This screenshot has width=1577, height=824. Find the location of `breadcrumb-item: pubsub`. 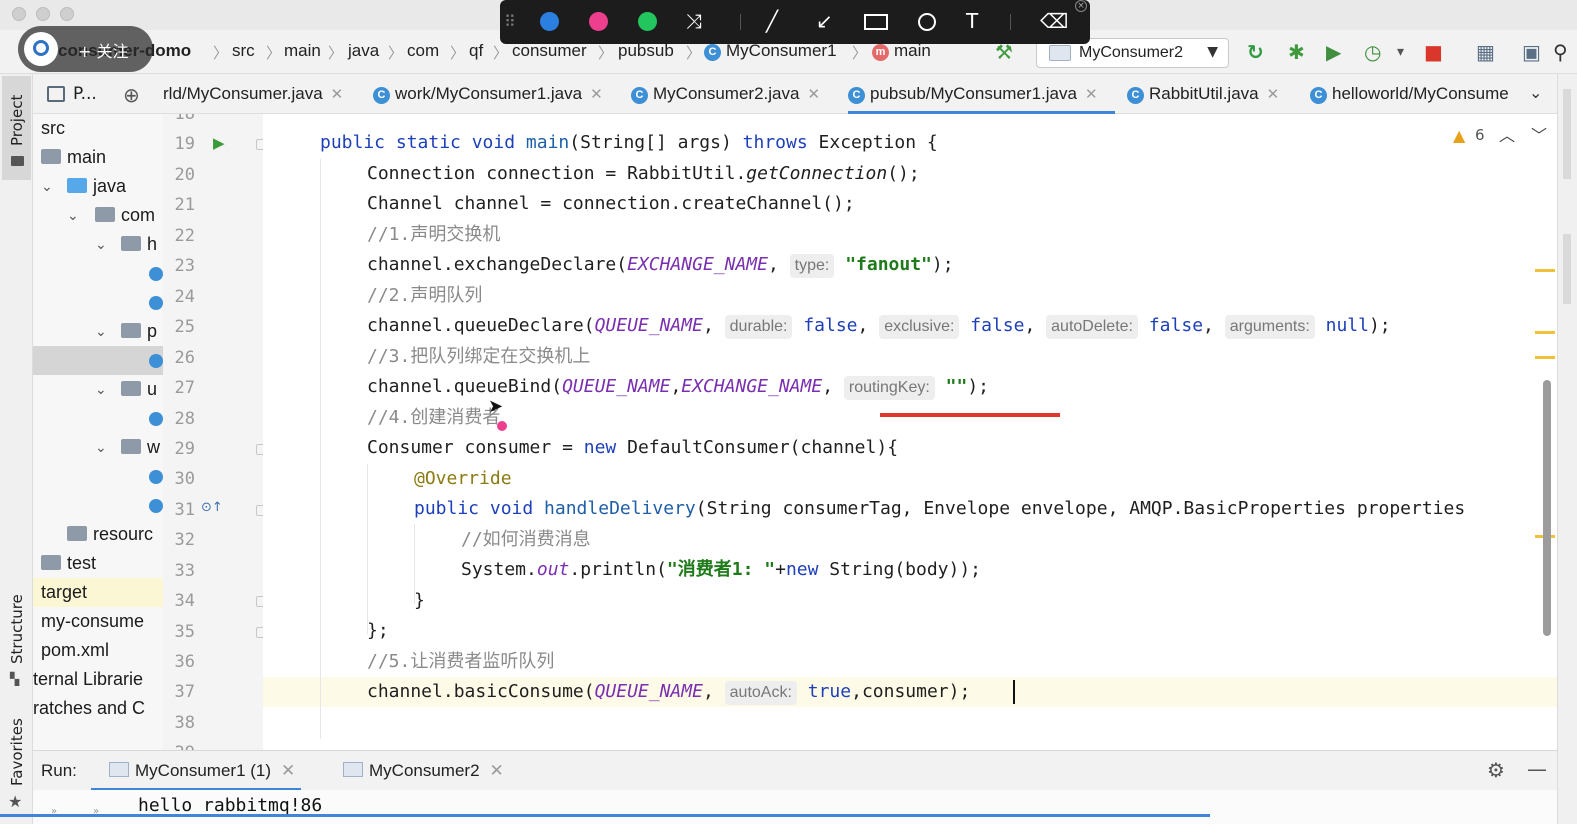

breadcrumb-item: pubsub is located at coordinates (646, 51).